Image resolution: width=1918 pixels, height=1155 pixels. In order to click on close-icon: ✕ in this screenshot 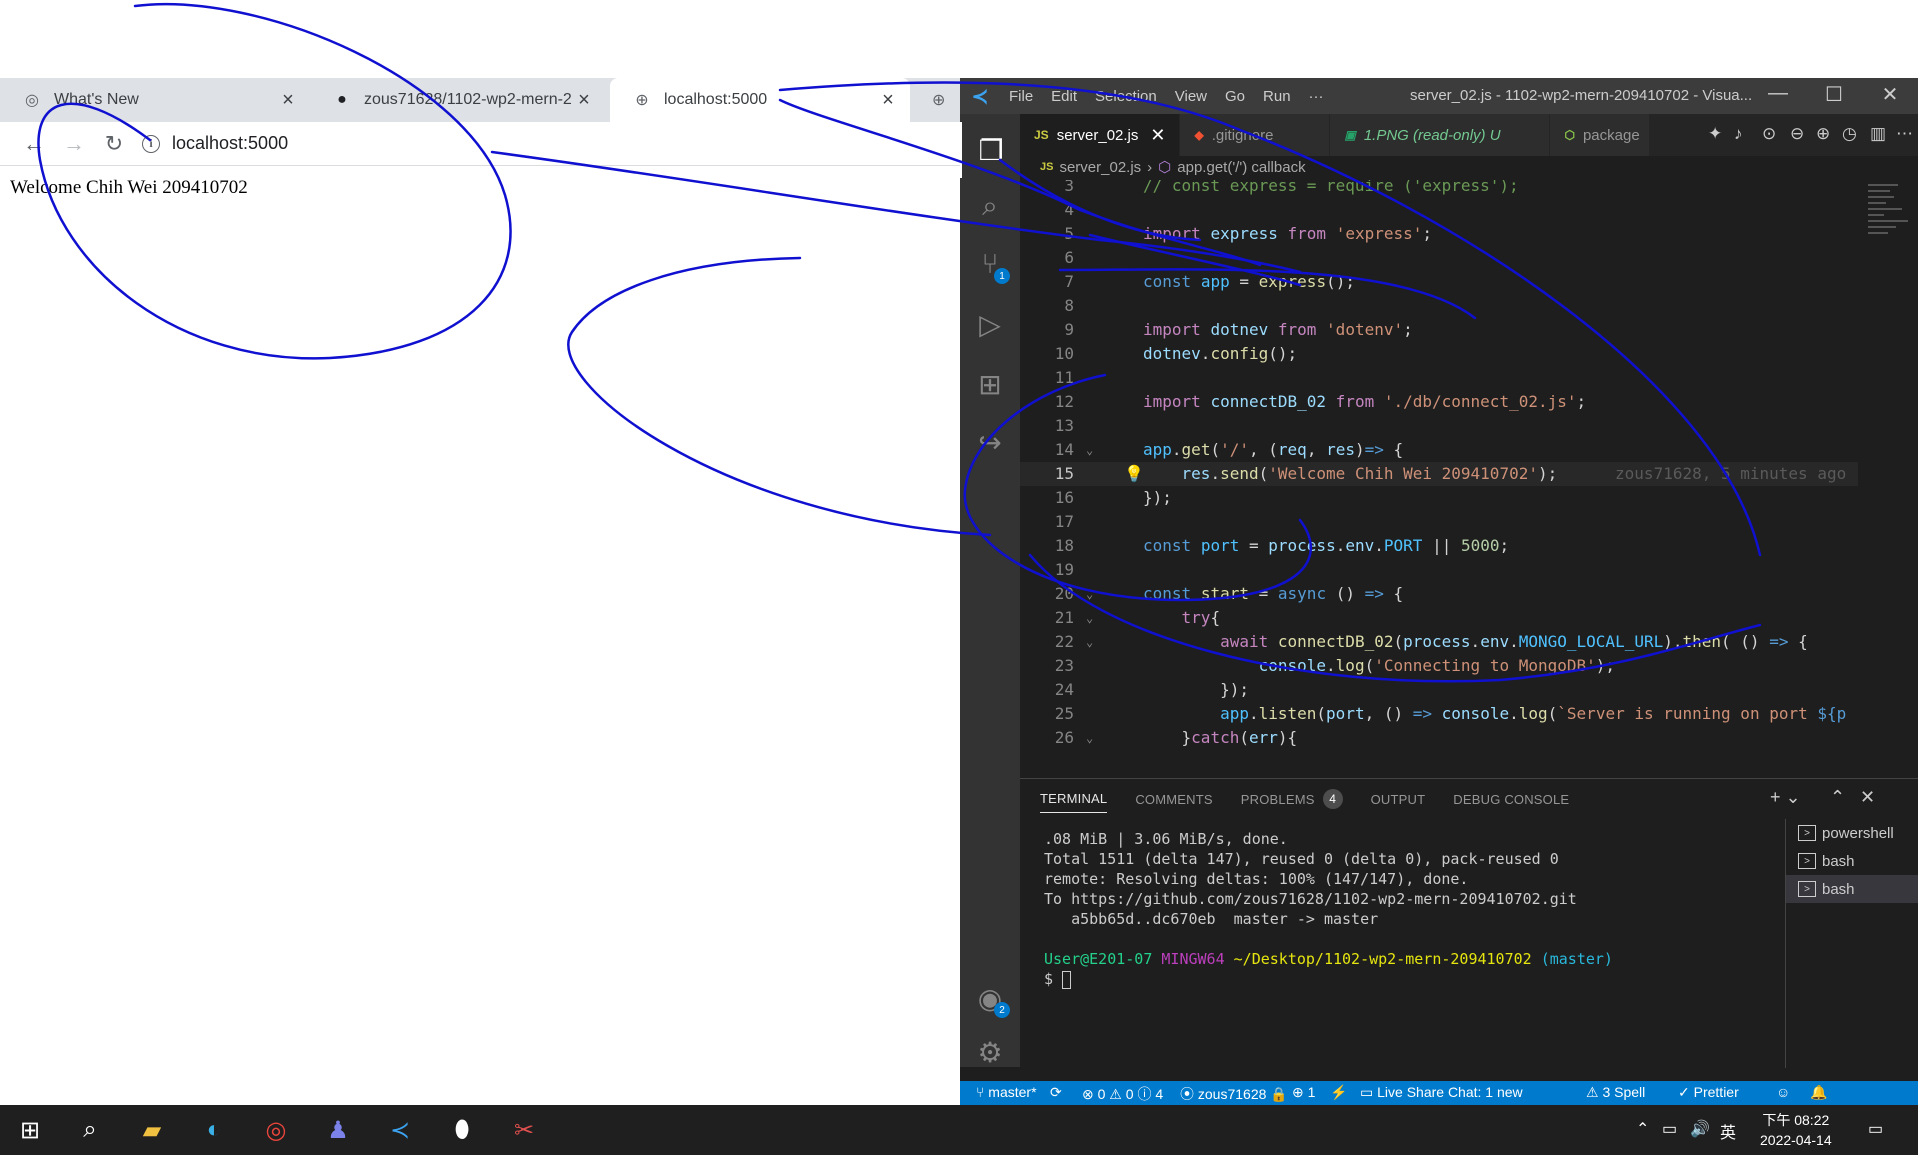, I will do `click(1157, 135)`.